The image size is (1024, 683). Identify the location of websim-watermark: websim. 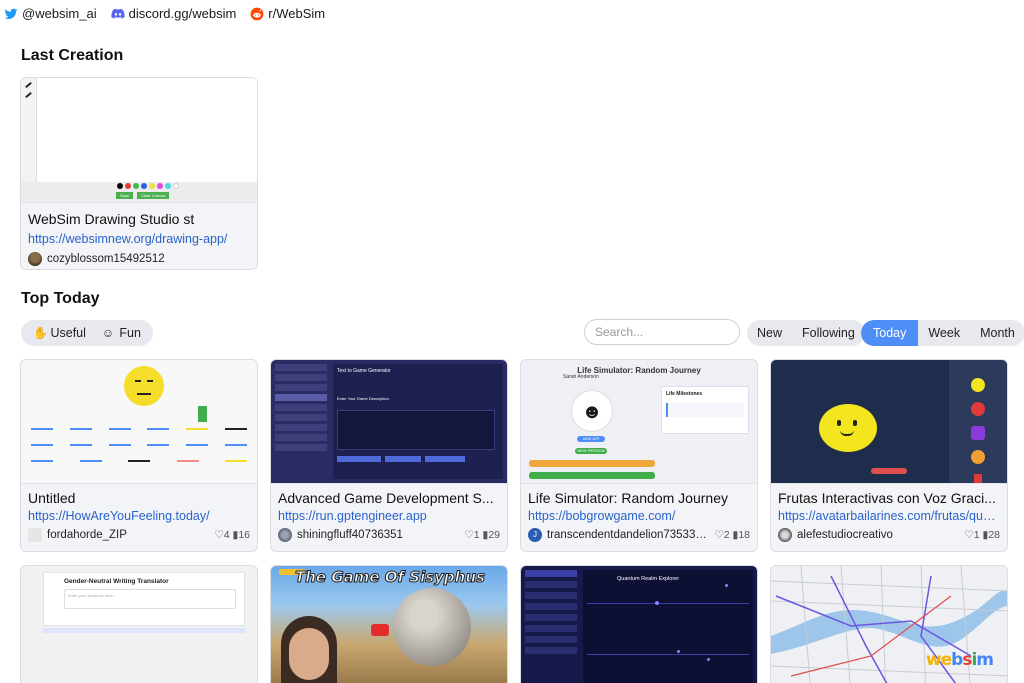
(959, 660).